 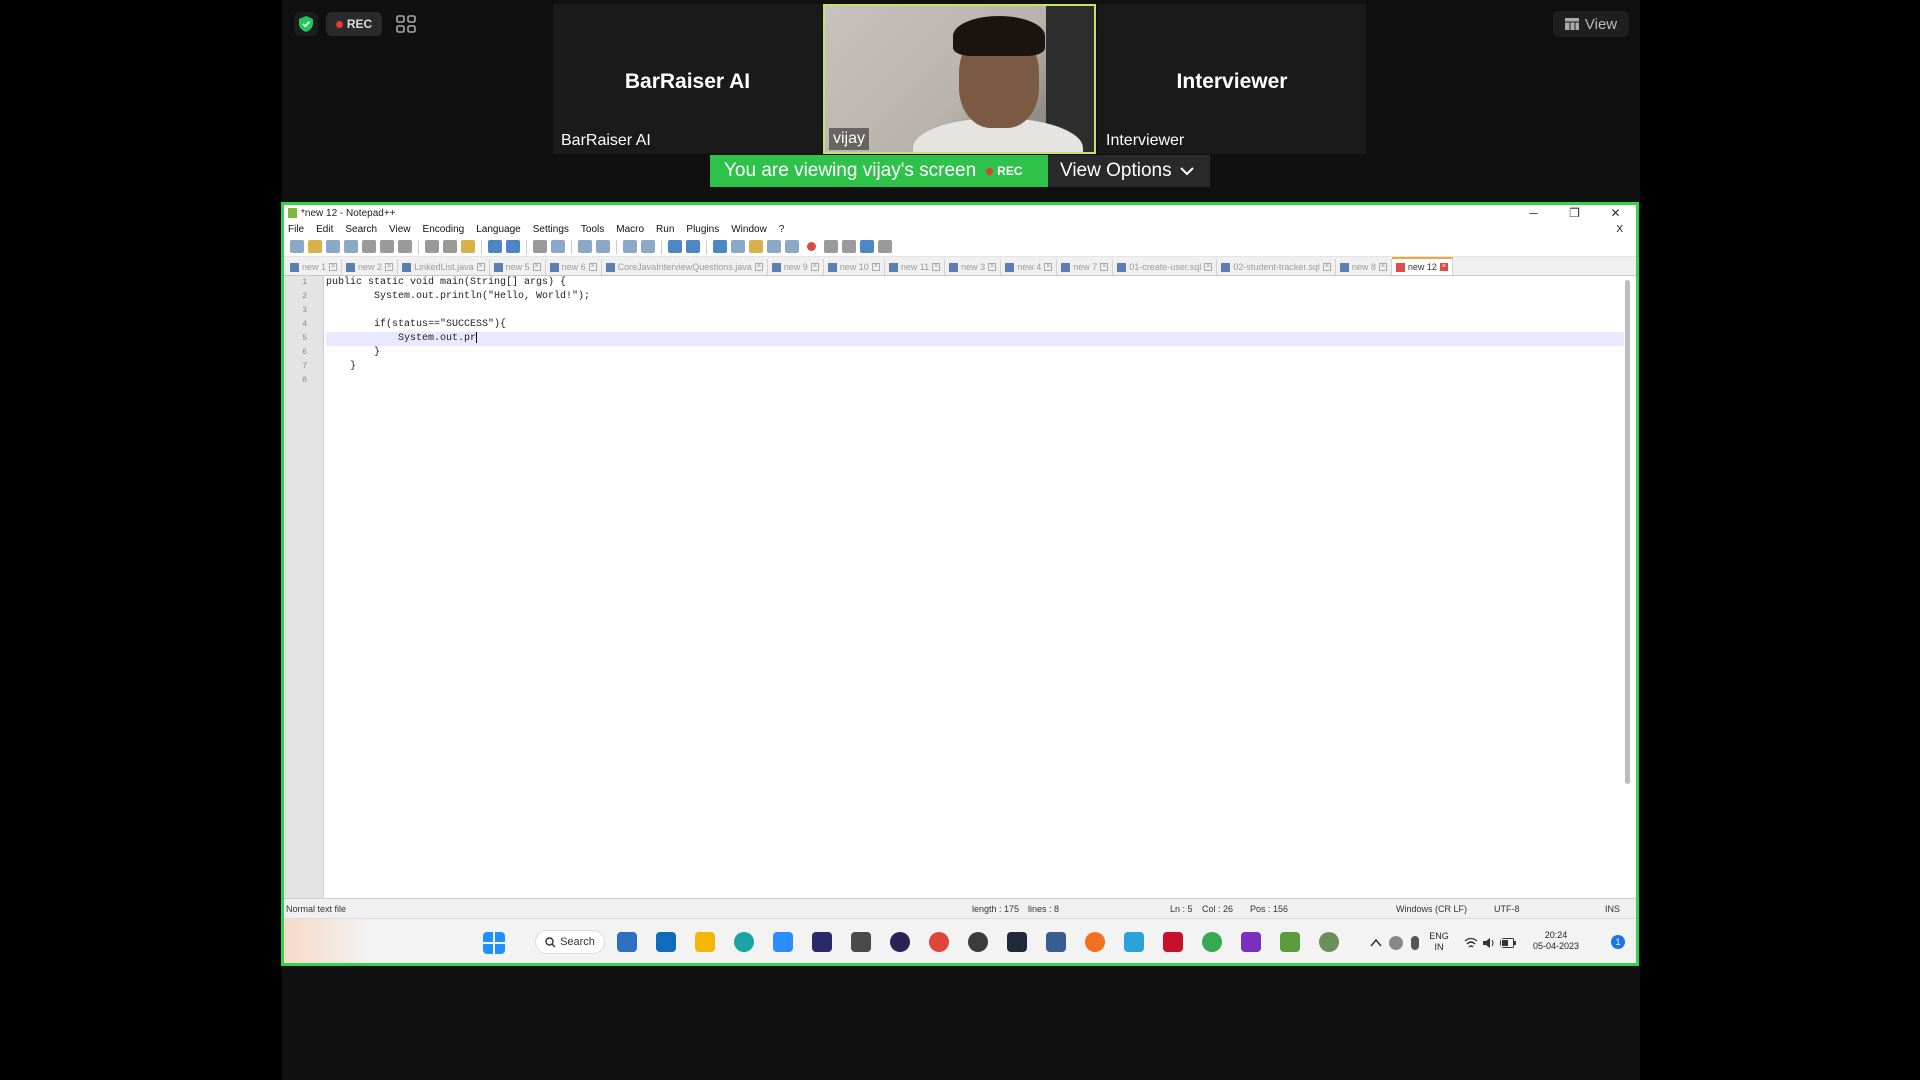 I want to click on minimize-button: ─, so click(x=1533, y=213).